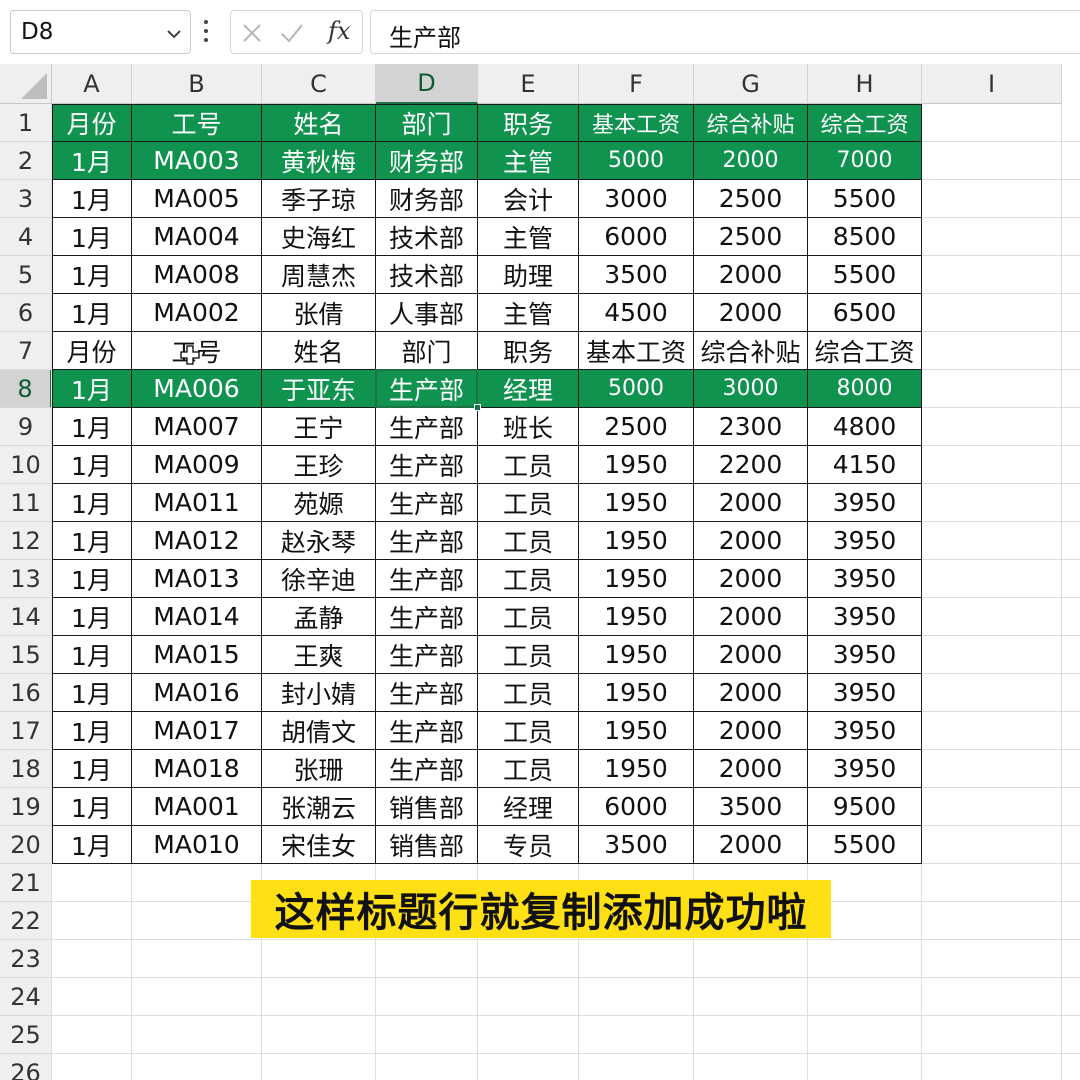 Image resolution: width=1080 pixels, height=1080 pixels. Describe the element at coordinates (636, 84) in the screenshot. I see `column-header-f: F` at that location.